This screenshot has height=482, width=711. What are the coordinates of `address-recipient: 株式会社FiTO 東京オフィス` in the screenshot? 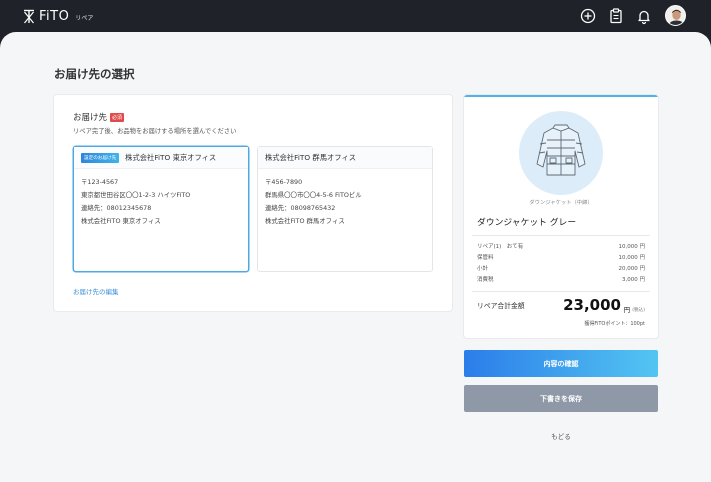 It's located at (121, 220).